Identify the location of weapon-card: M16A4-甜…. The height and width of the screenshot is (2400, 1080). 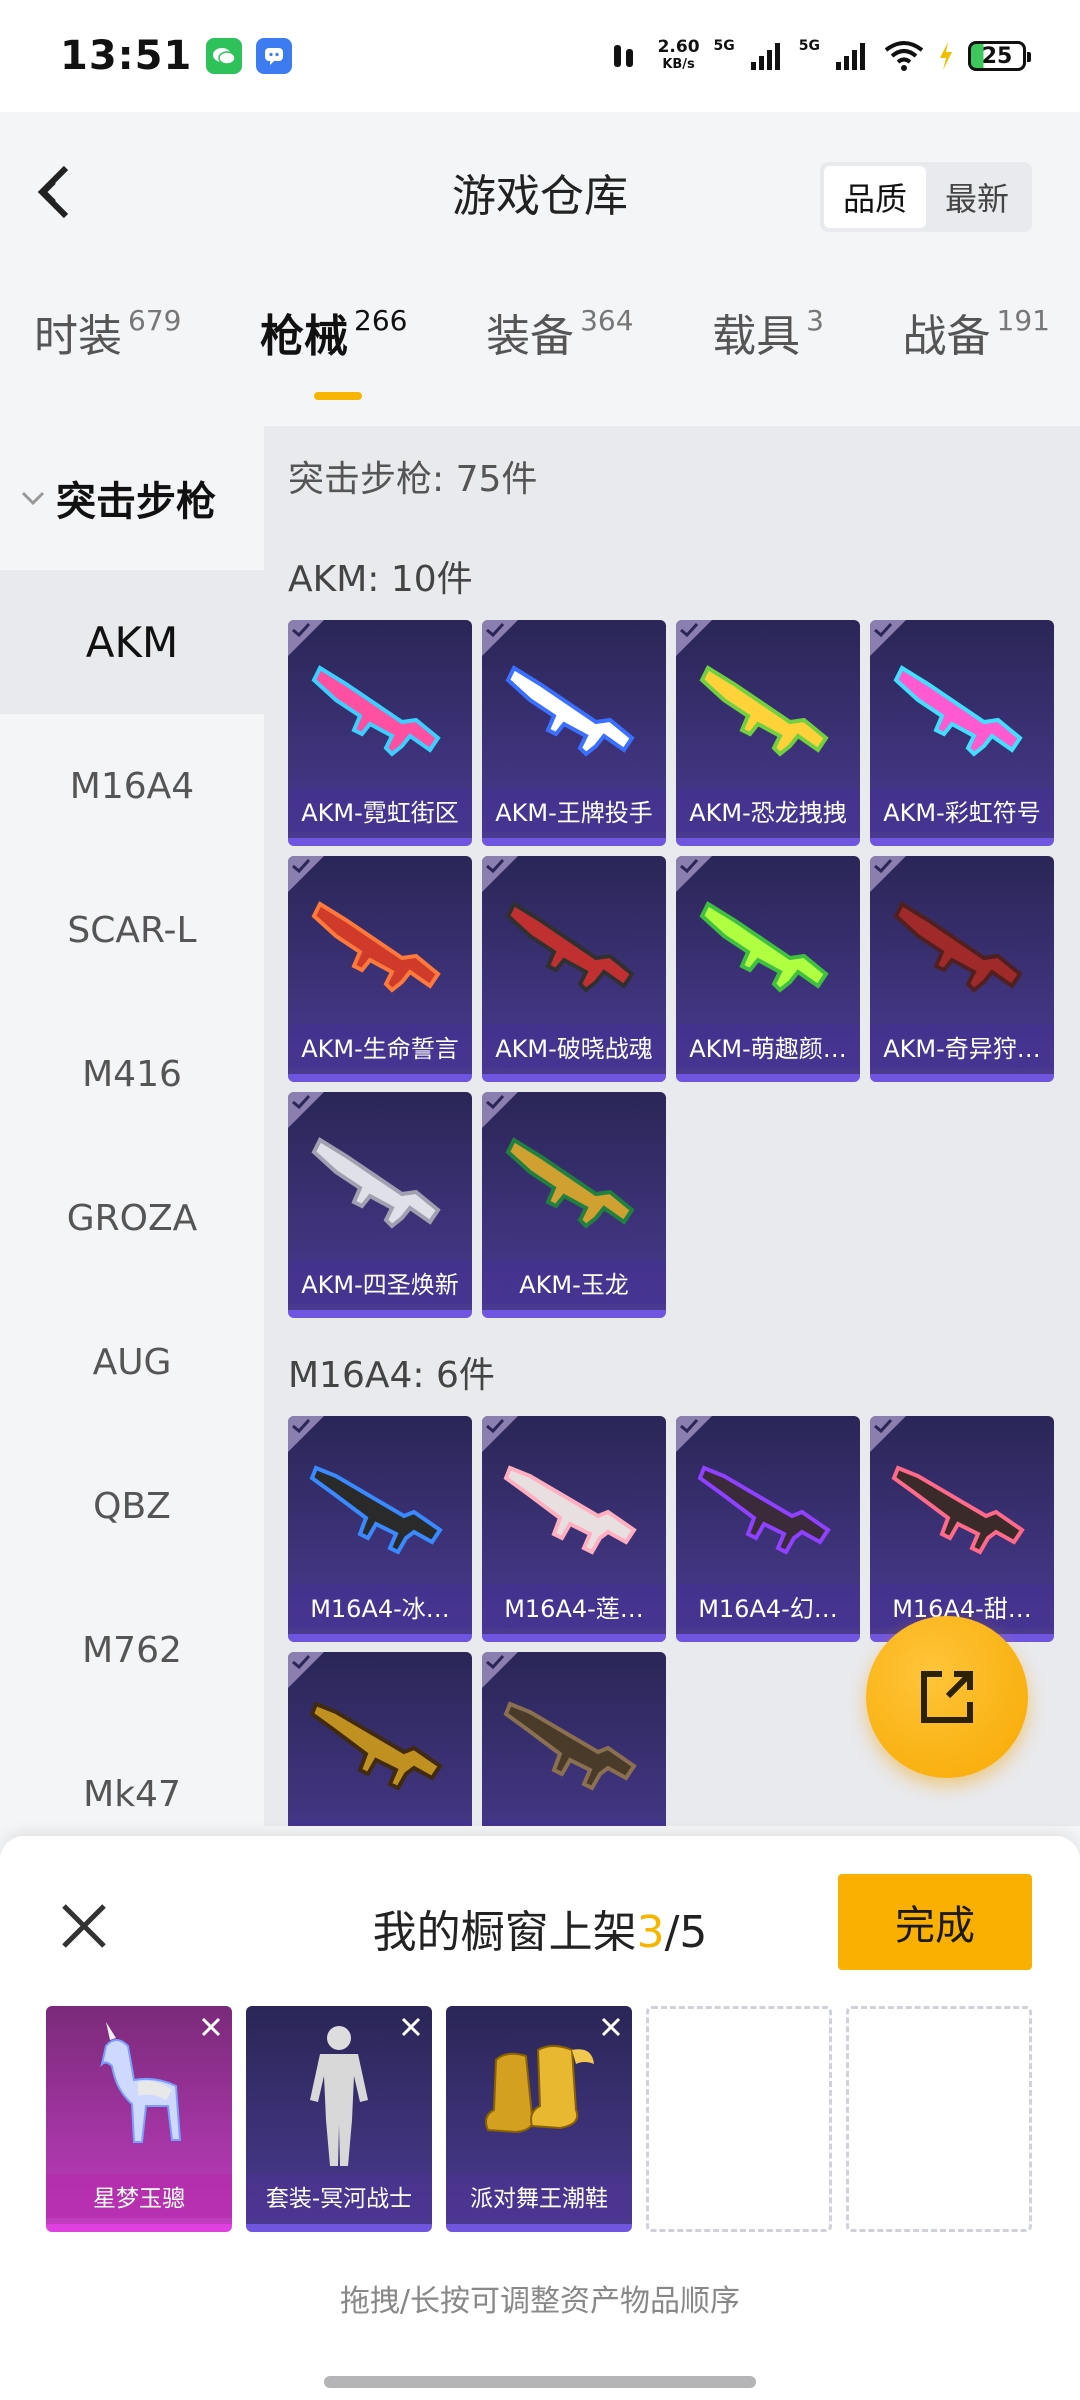
(962, 1529).